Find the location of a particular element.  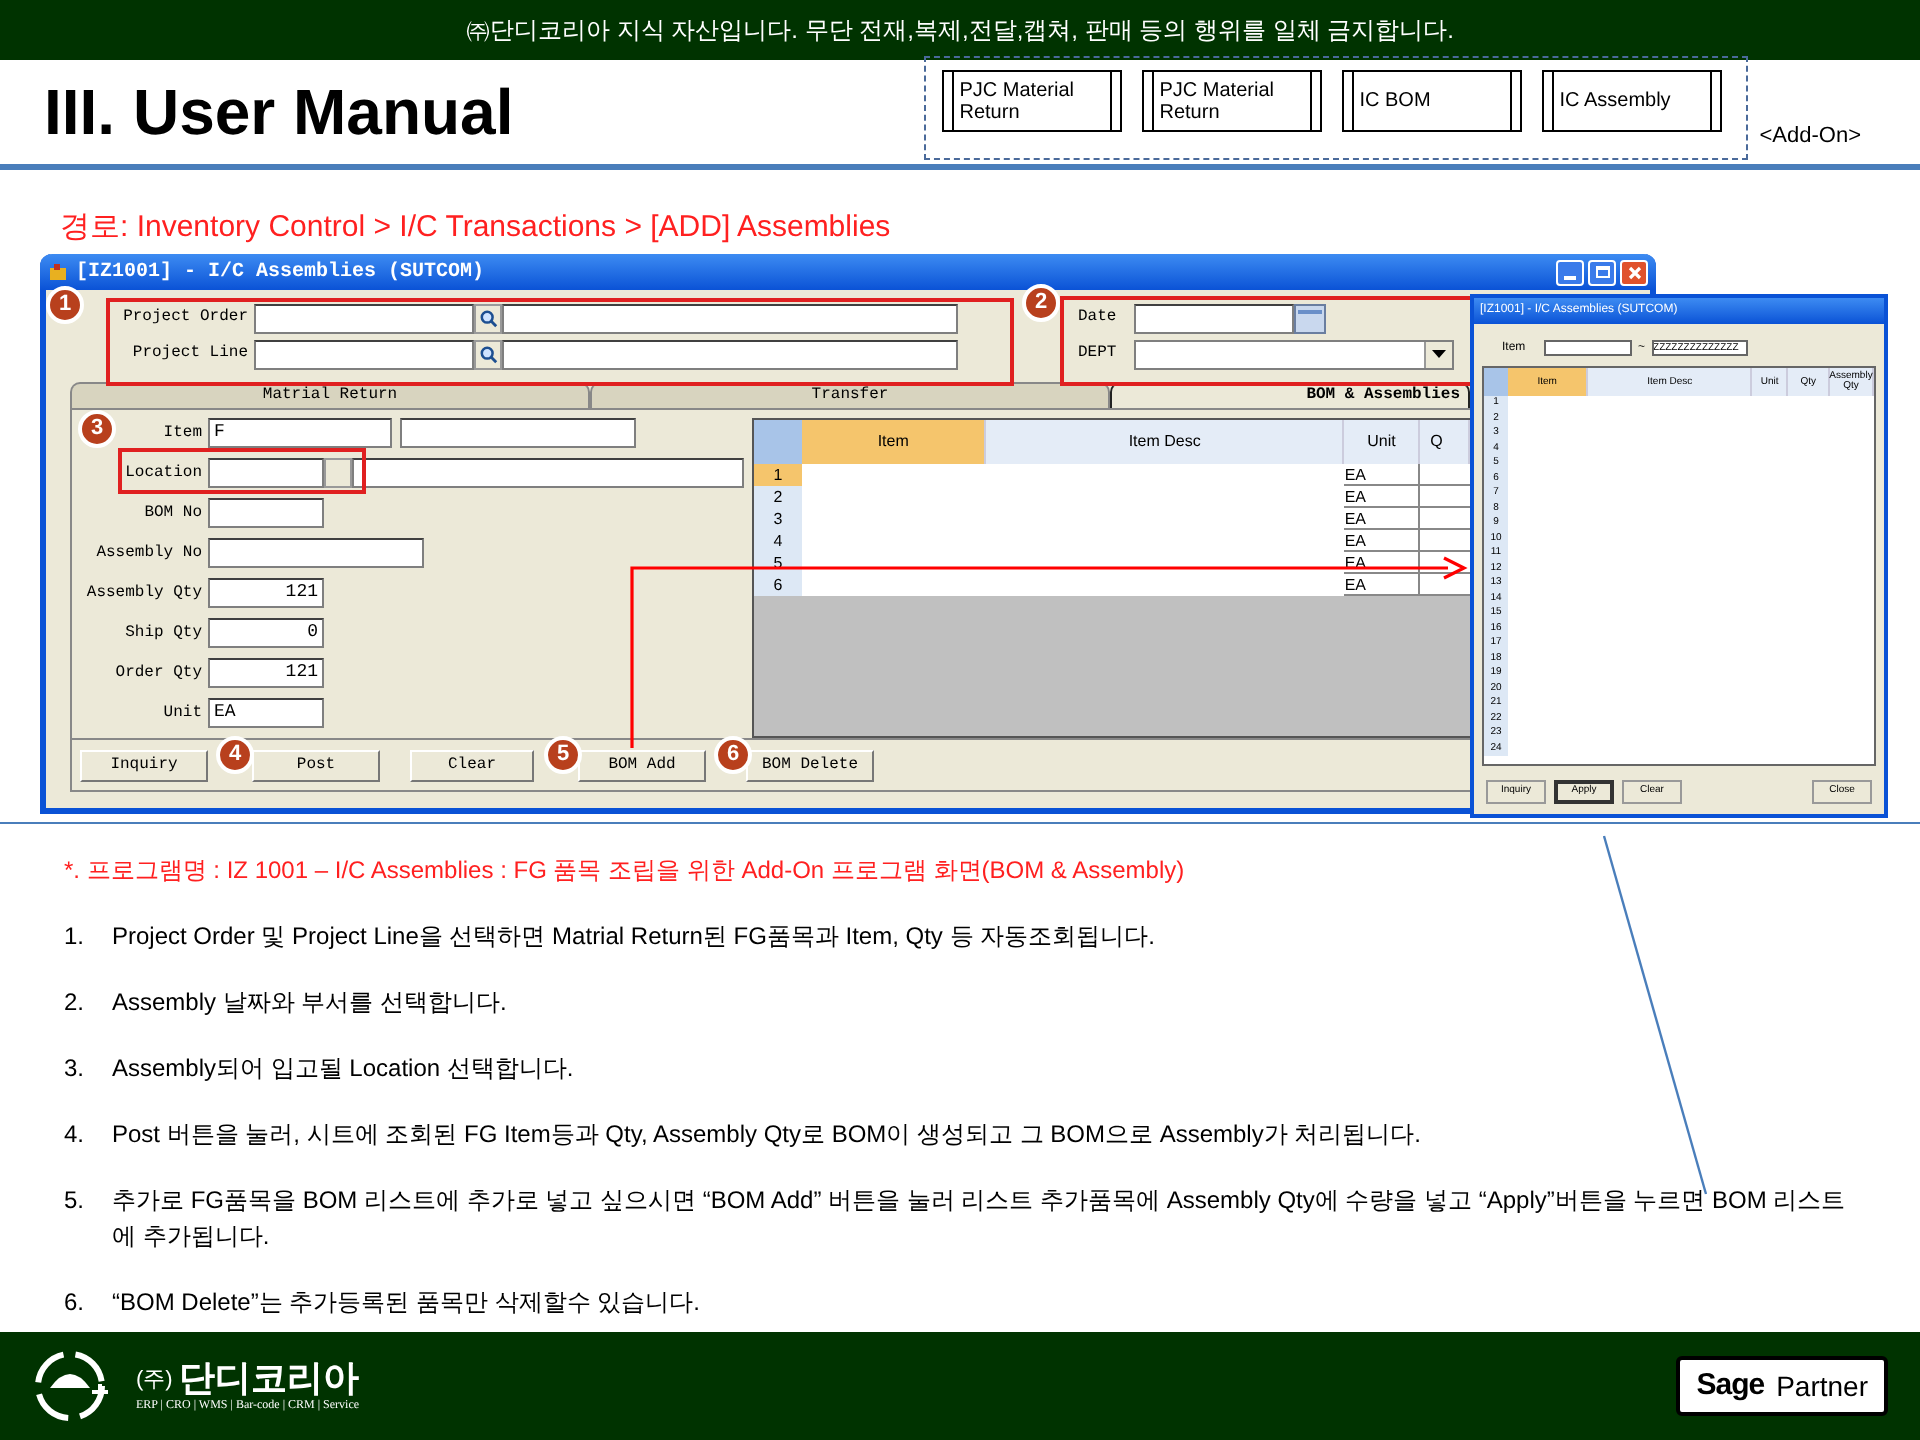

callout-number: 5 is located at coordinates (563, 755).